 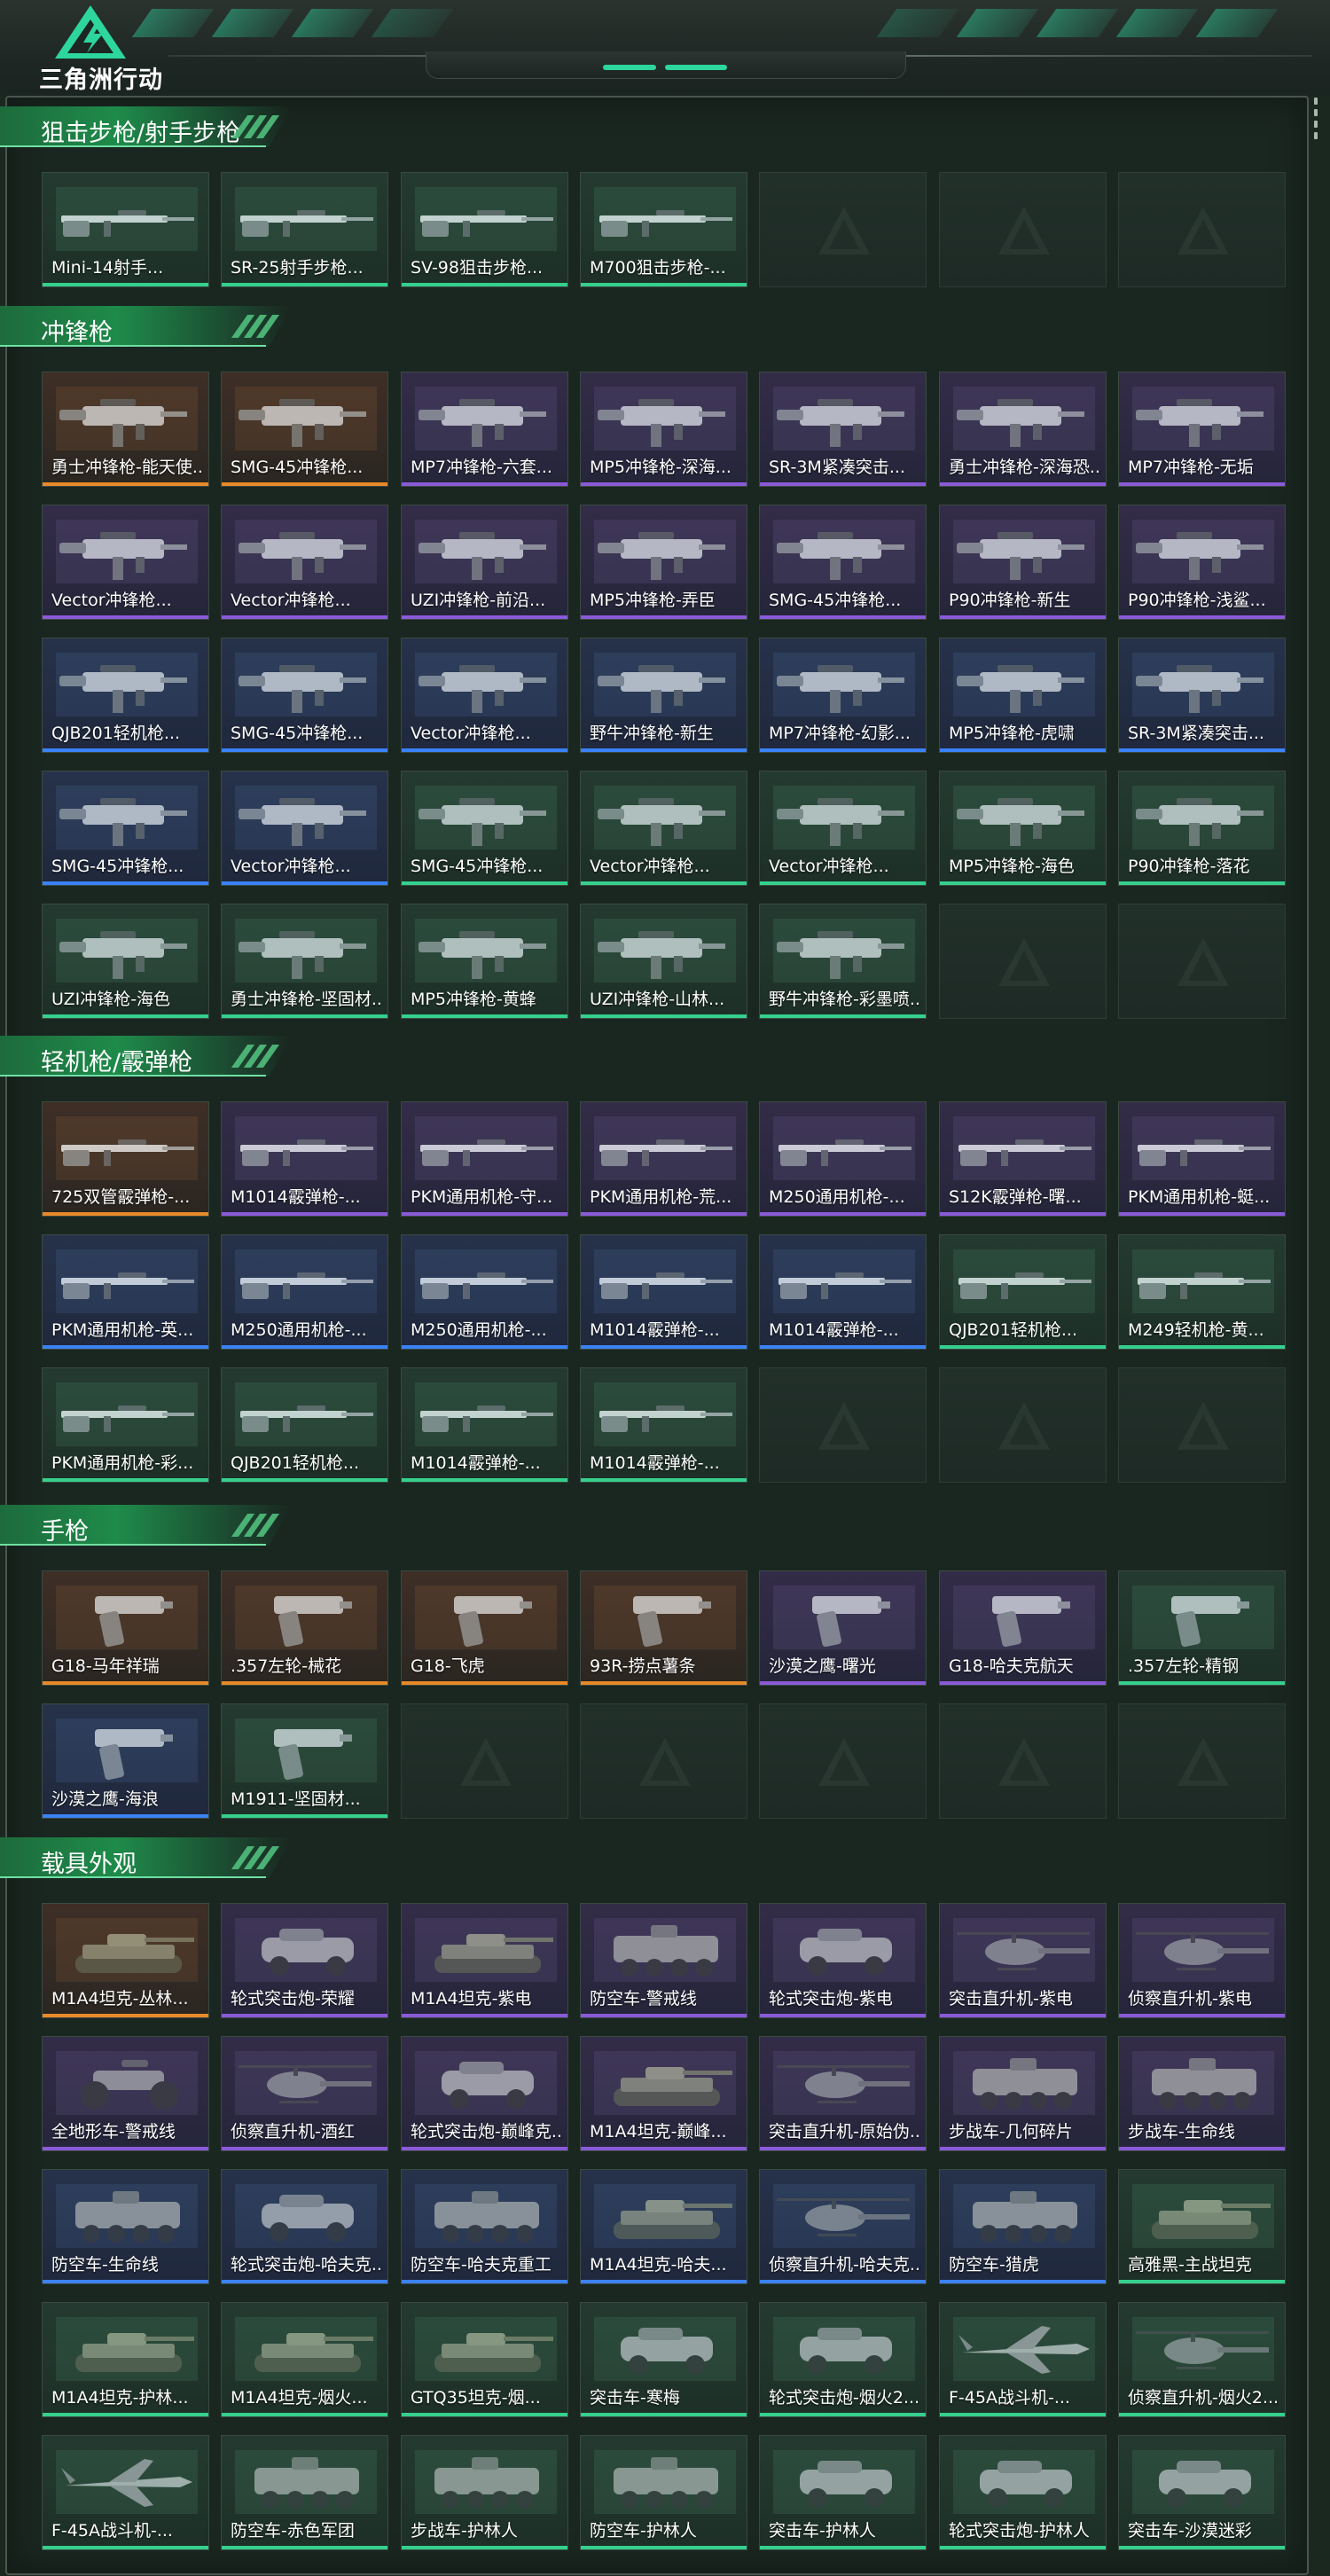 I want to click on item-card: 93R-捞点薯条, so click(x=664, y=1628).